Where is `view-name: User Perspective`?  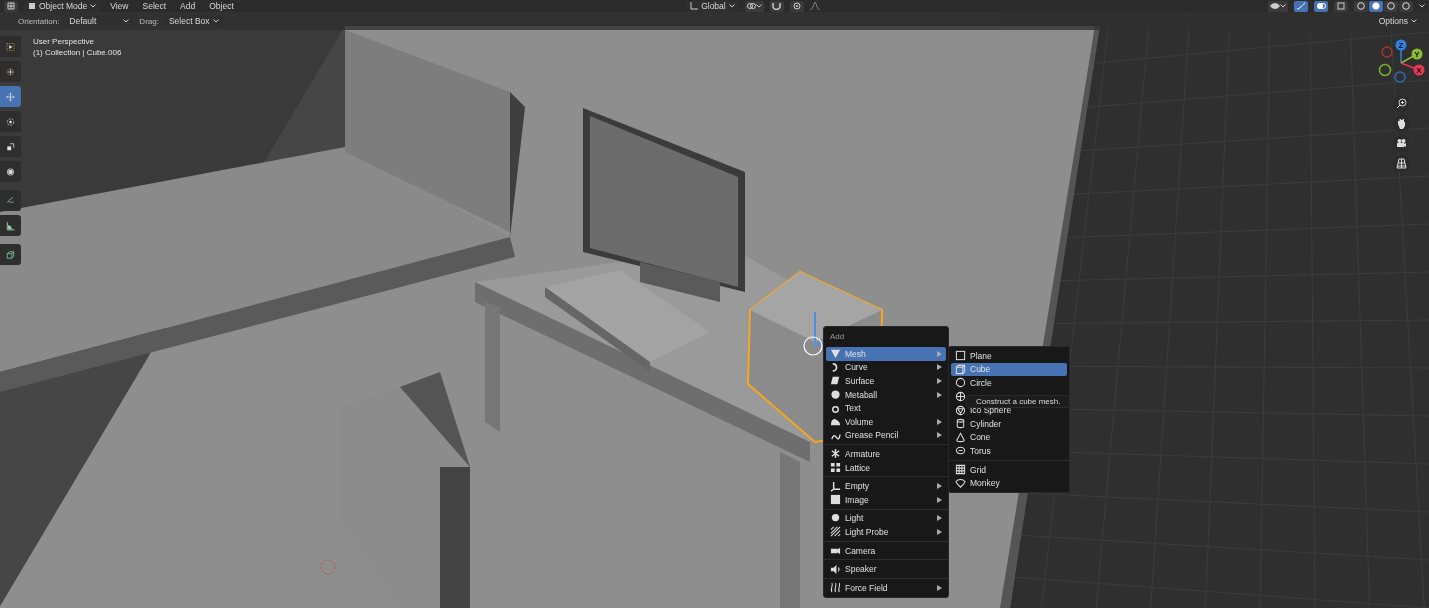
view-name: User Perspective is located at coordinates (64, 41).